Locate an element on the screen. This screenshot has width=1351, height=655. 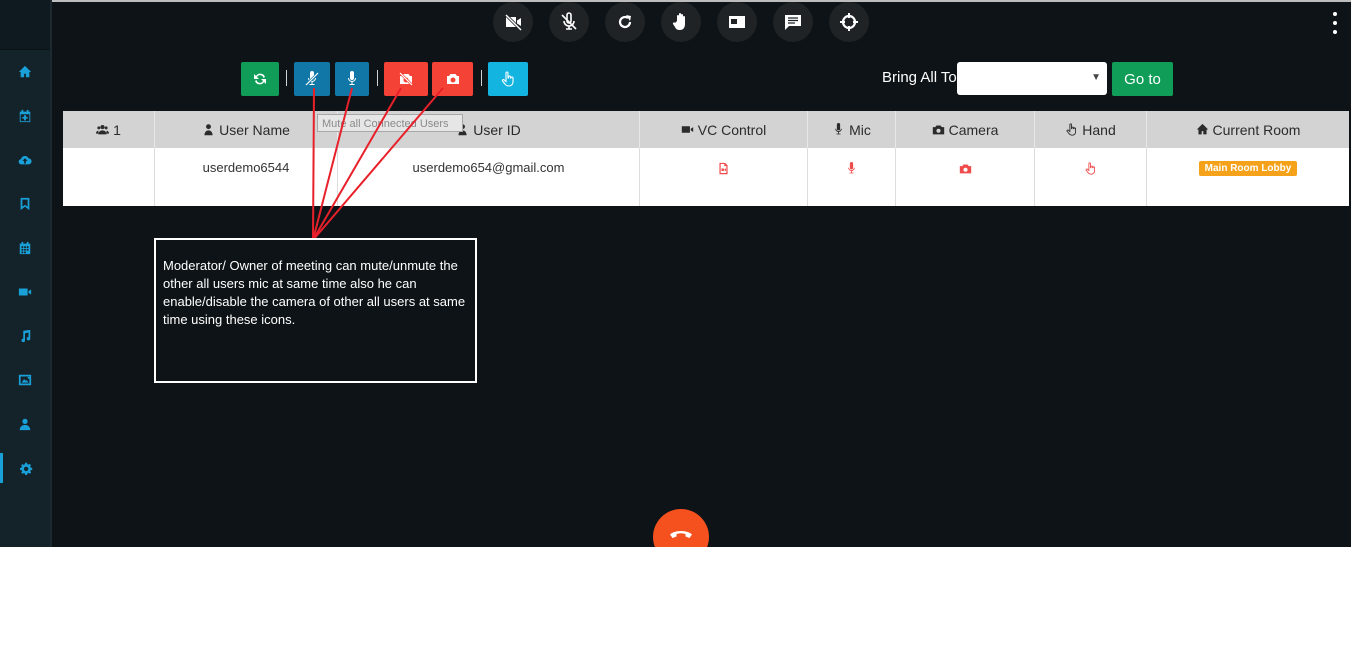
header-camera: Camera is located at coordinates (965, 129).